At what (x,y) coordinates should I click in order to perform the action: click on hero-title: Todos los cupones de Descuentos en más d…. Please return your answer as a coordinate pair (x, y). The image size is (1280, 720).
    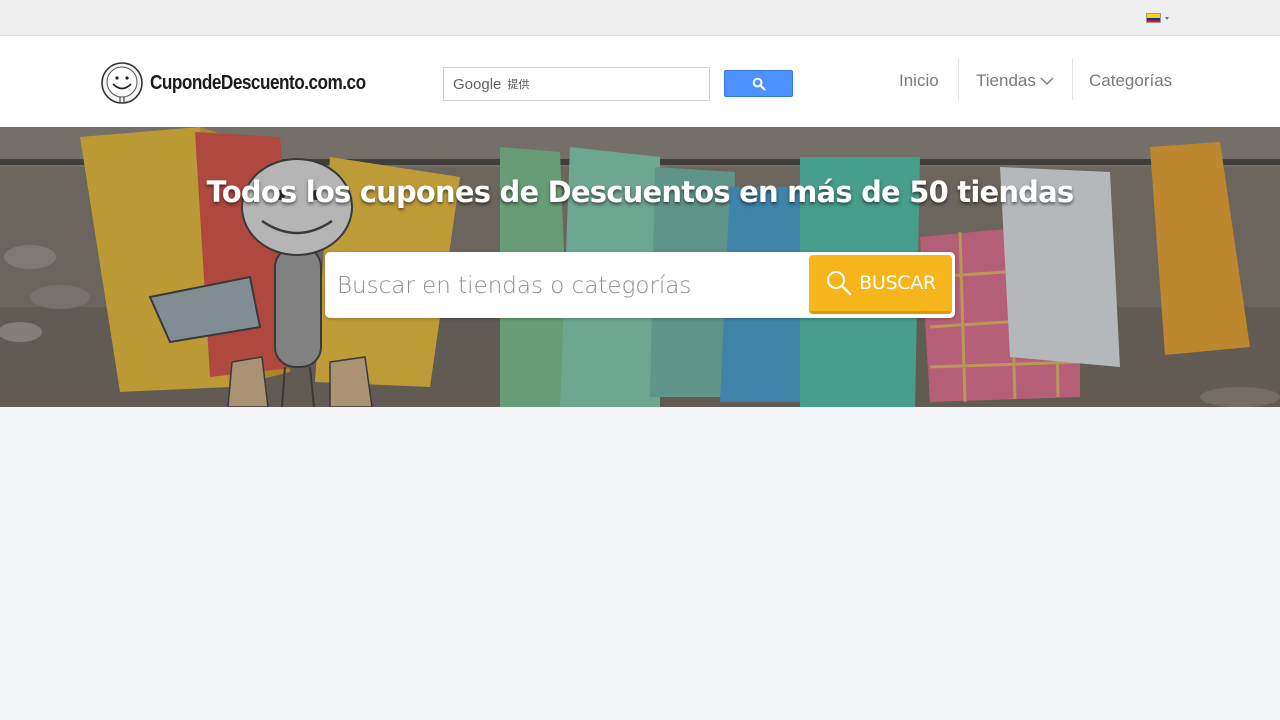
    Looking at the image, I should click on (640, 192).